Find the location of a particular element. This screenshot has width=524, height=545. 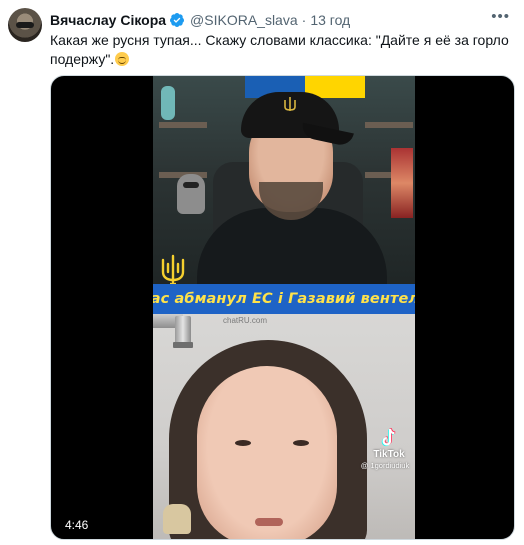

trident-logo-icon is located at coordinates (173, 270).